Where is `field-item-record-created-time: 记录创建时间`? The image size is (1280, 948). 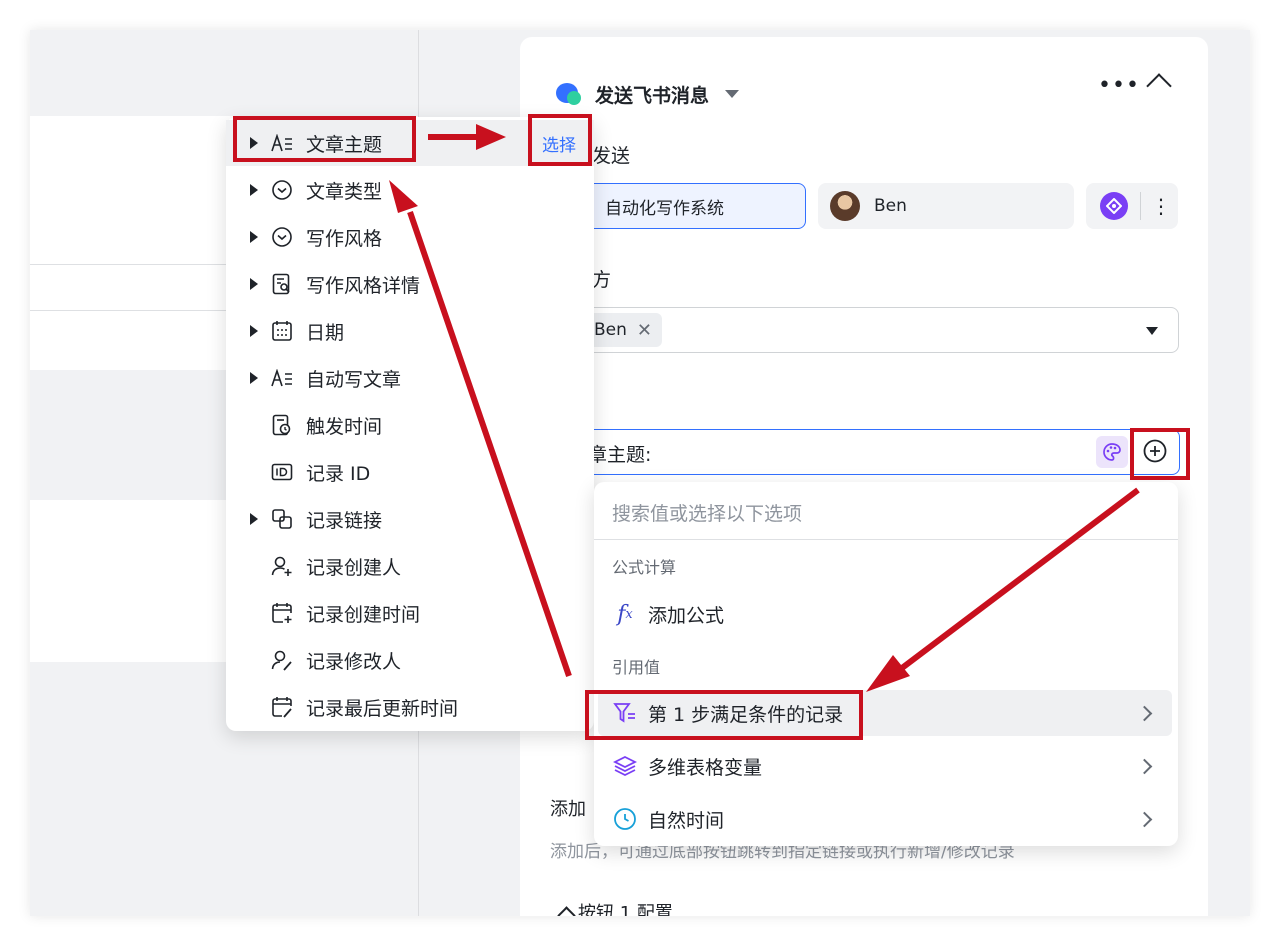
field-item-record-created-time: 记录创建时间 is located at coordinates (410, 613).